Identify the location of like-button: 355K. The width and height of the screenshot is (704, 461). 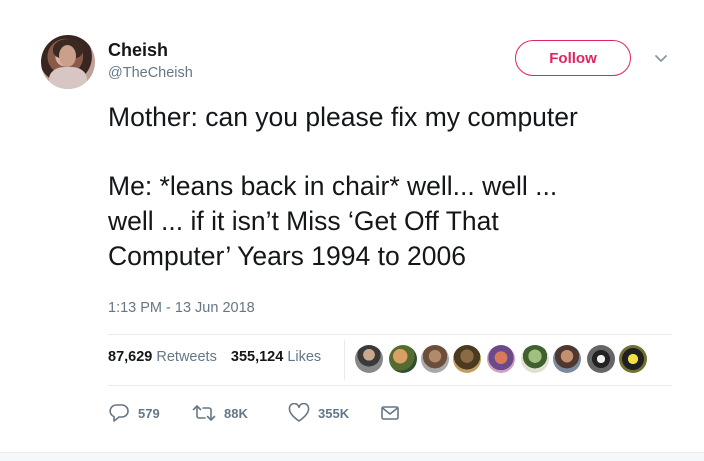
(318, 413).